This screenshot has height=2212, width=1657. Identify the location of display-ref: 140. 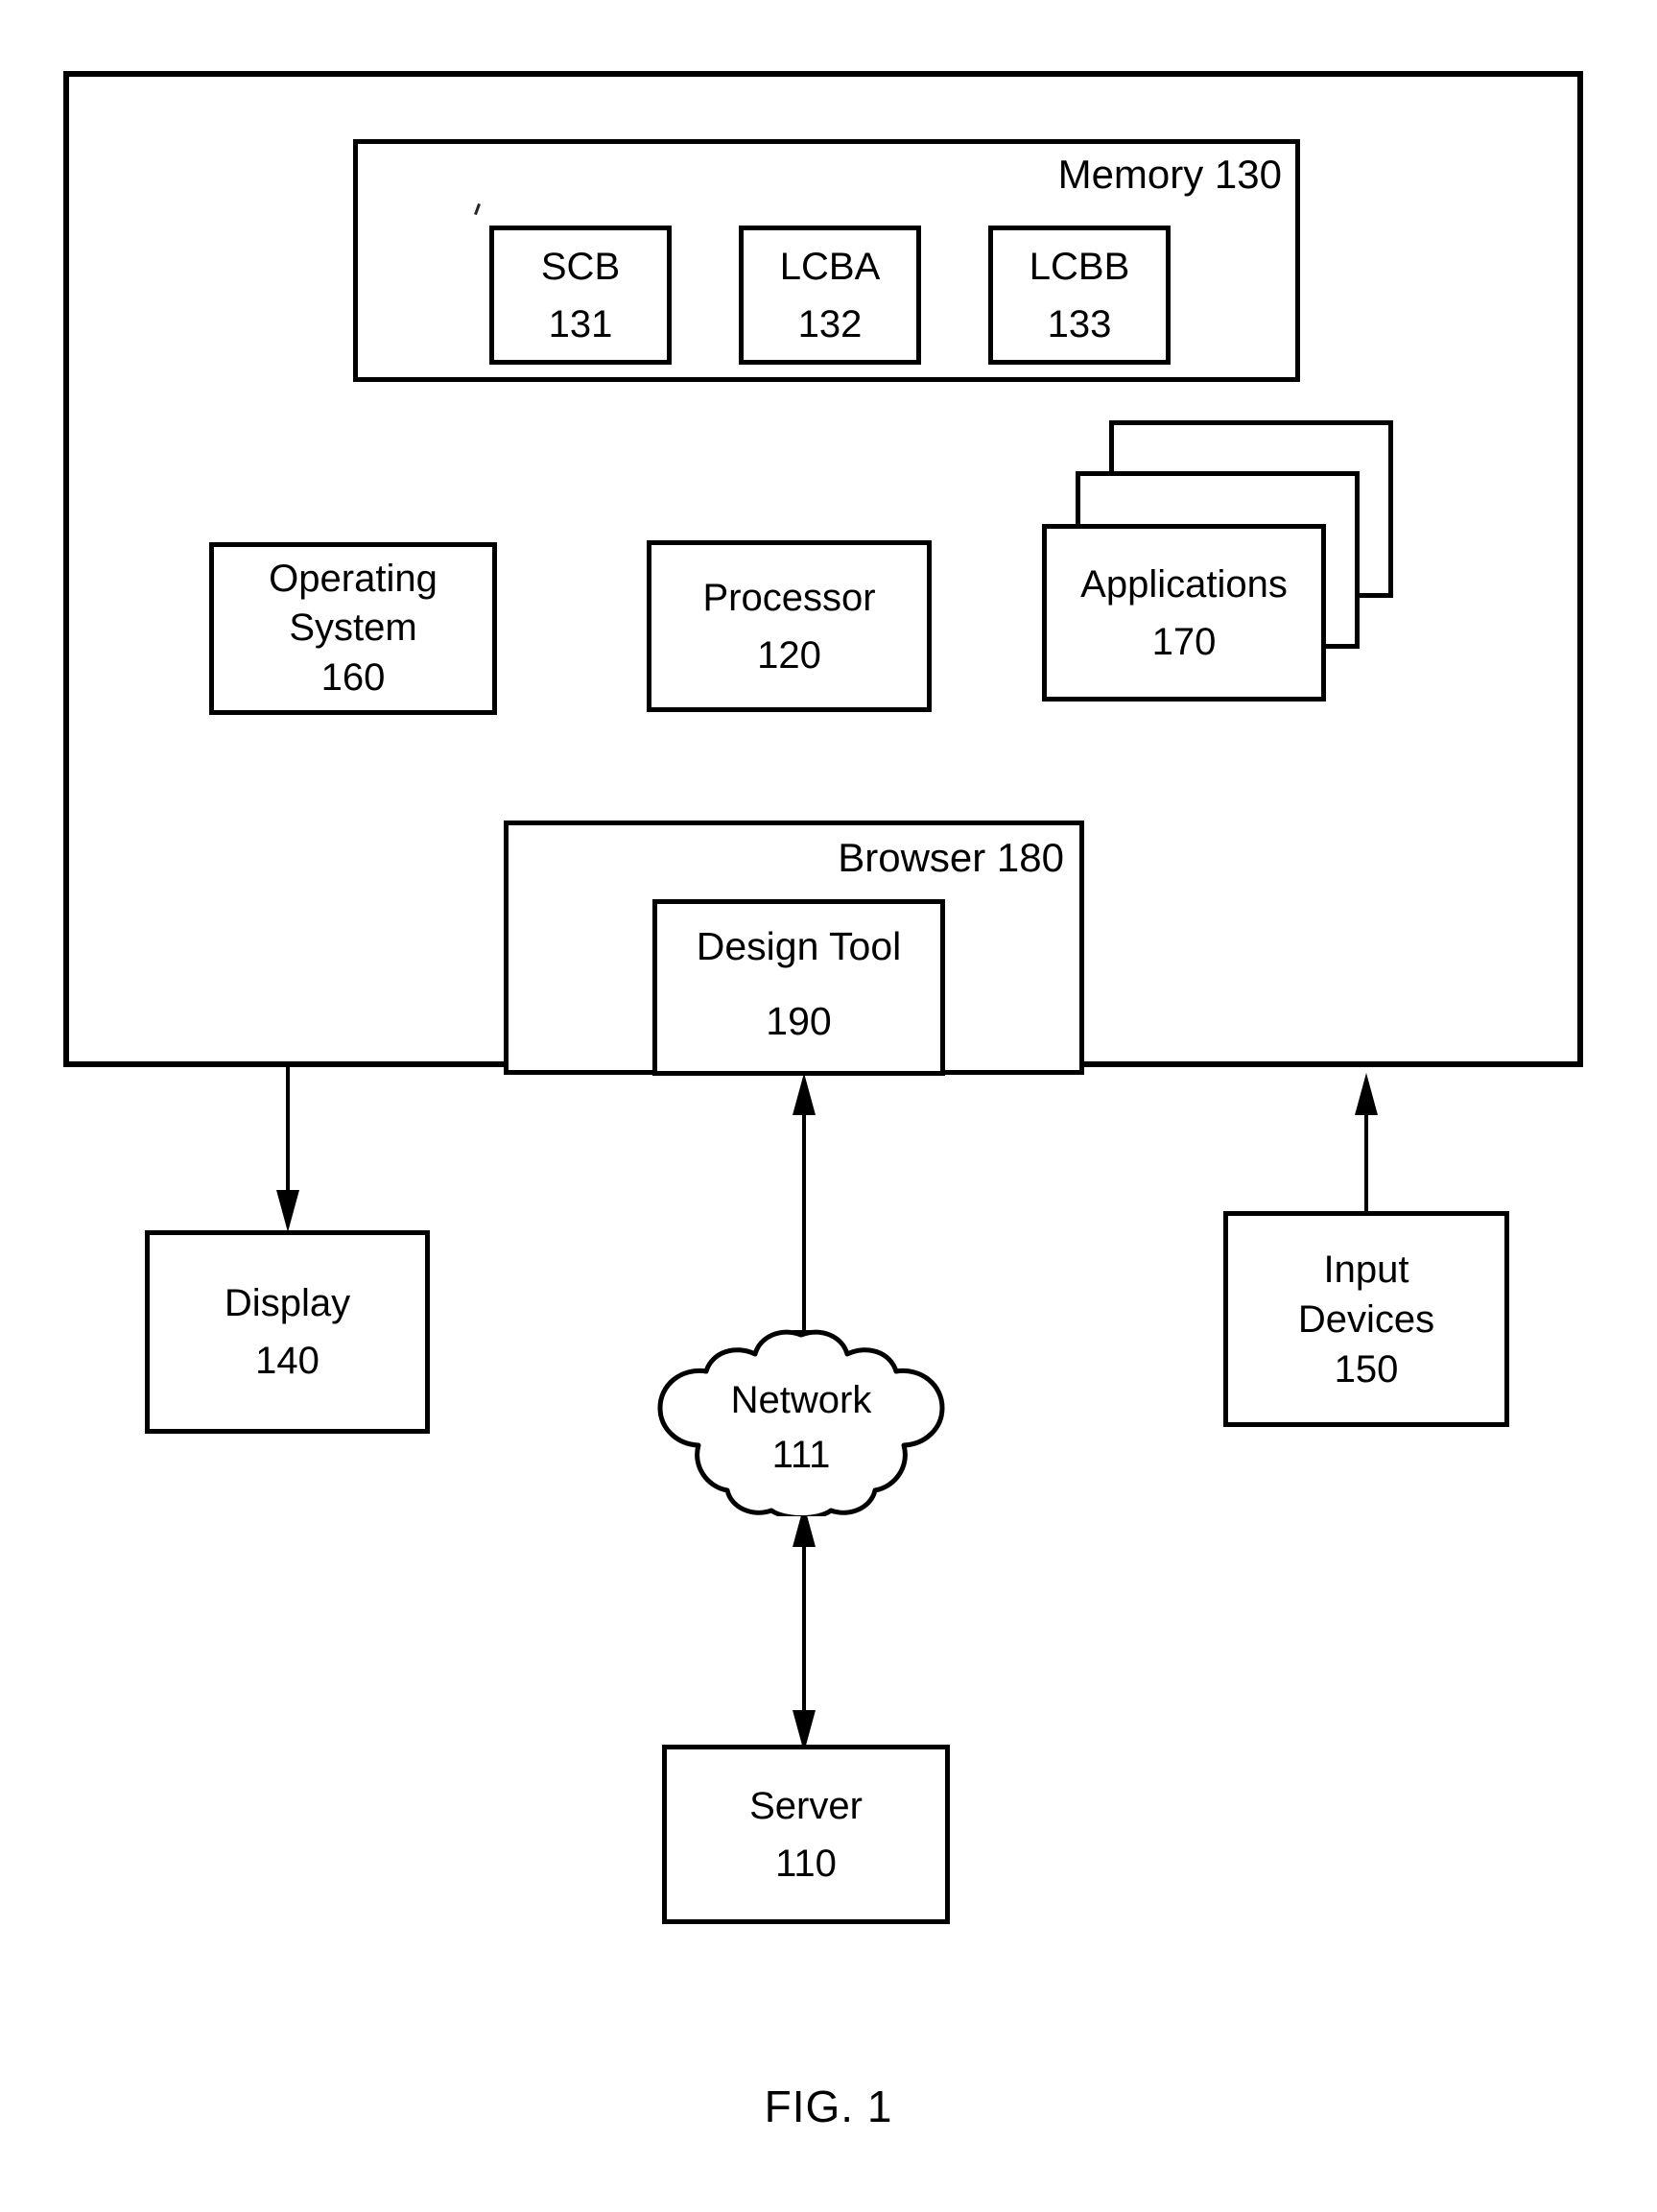
(287, 1361).